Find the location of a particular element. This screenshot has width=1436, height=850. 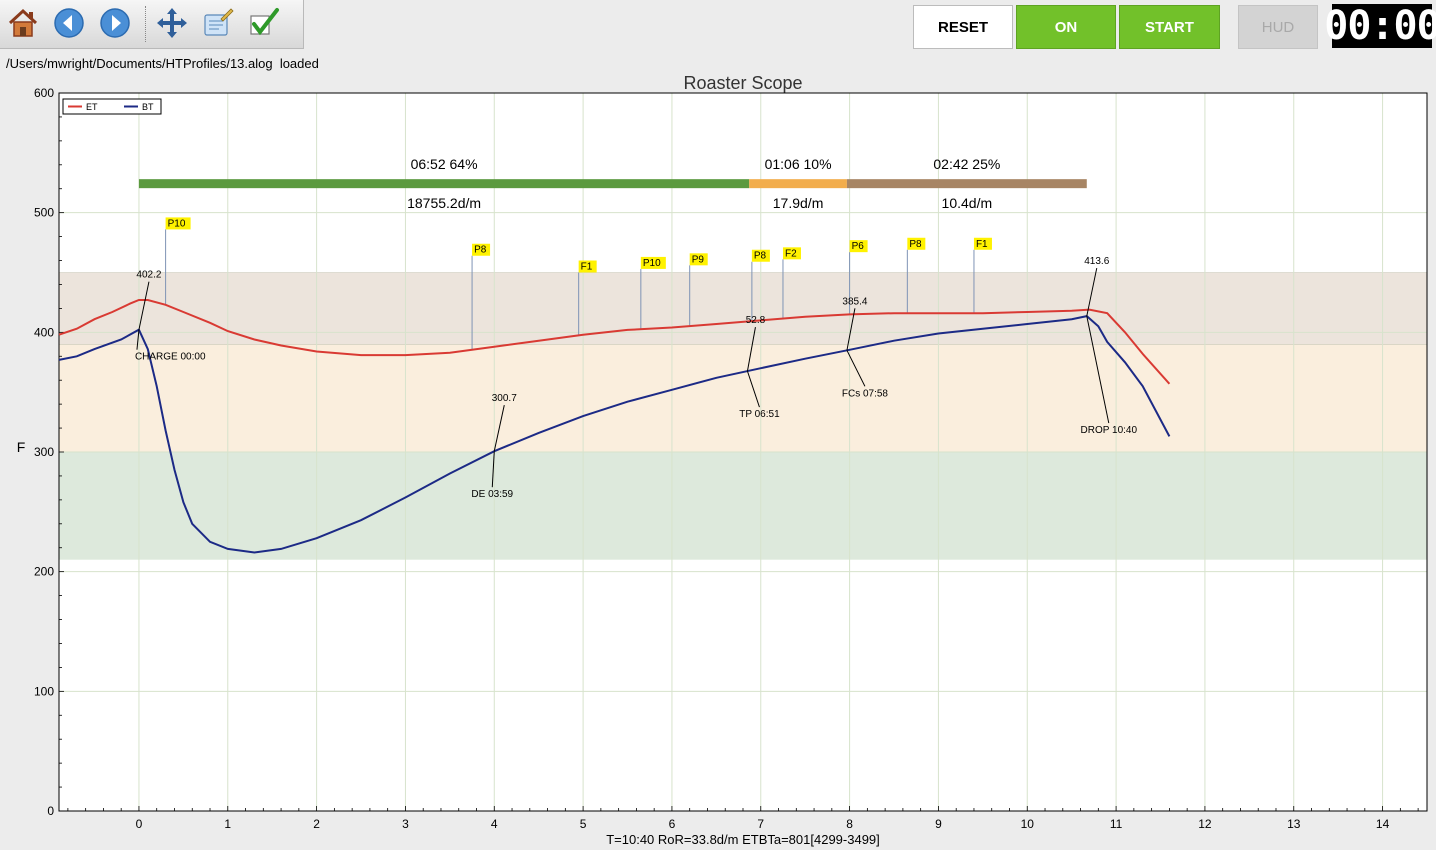

home-icon is located at coordinates (23, 23).